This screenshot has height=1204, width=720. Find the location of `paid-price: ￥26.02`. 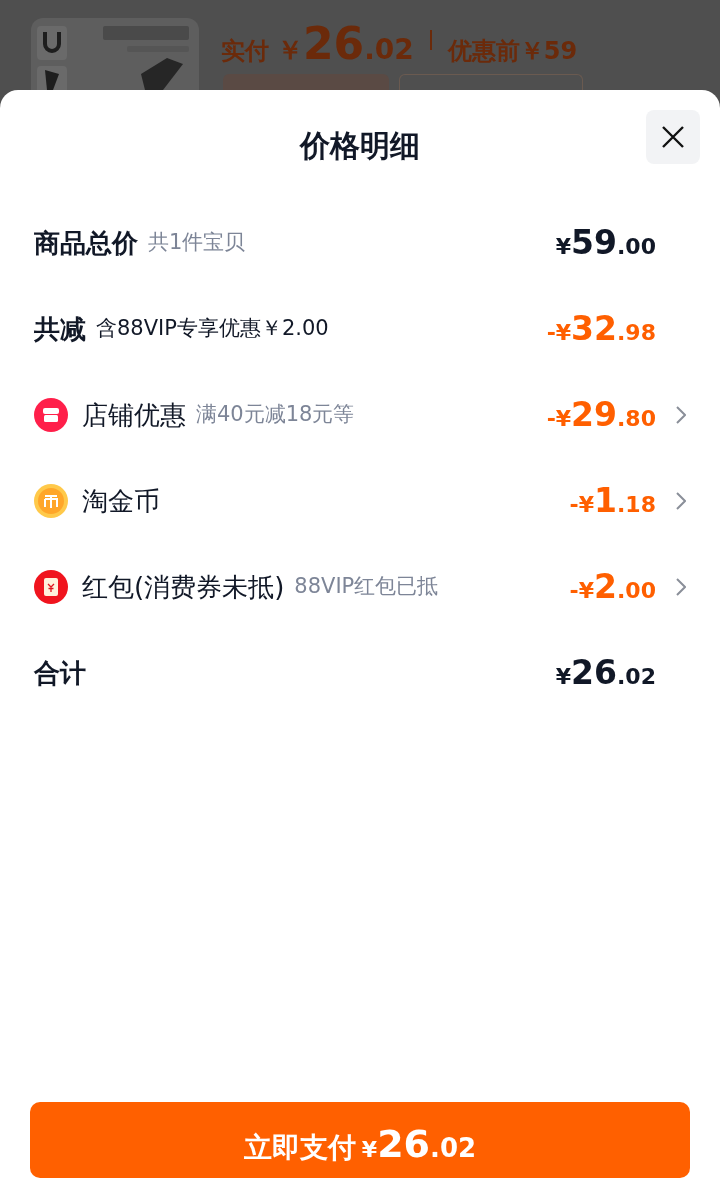

paid-price: ￥26.02 is located at coordinates (345, 46).